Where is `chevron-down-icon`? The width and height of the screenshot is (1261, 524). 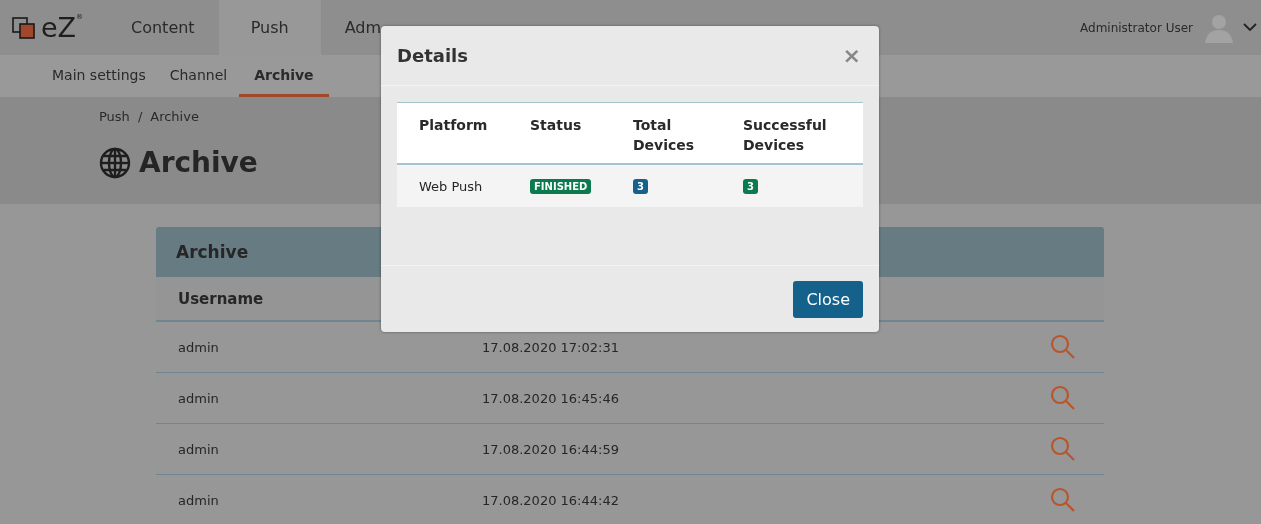
chevron-down-icon is located at coordinates (1250, 27).